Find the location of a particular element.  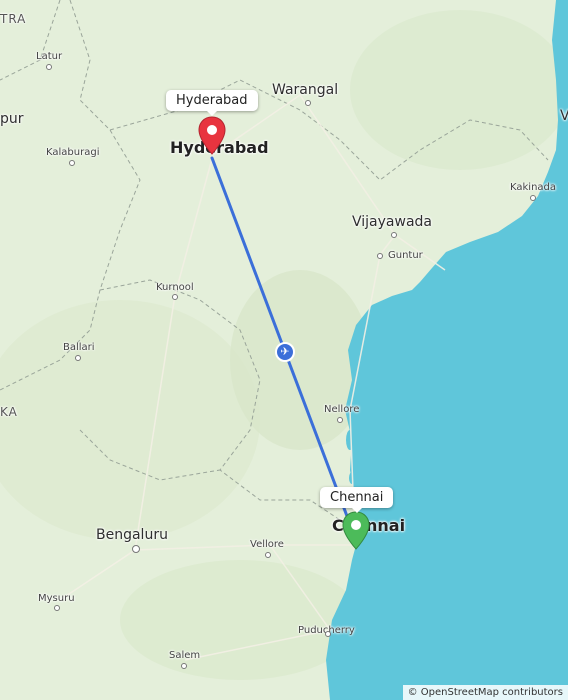

destination-pin-icon is located at coordinates (356, 531).